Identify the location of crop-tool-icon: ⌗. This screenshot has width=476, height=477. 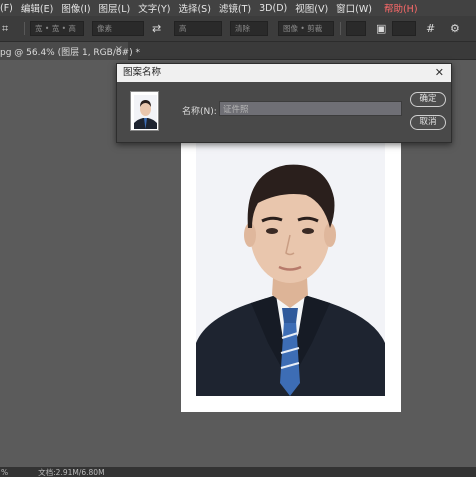
(5, 28).